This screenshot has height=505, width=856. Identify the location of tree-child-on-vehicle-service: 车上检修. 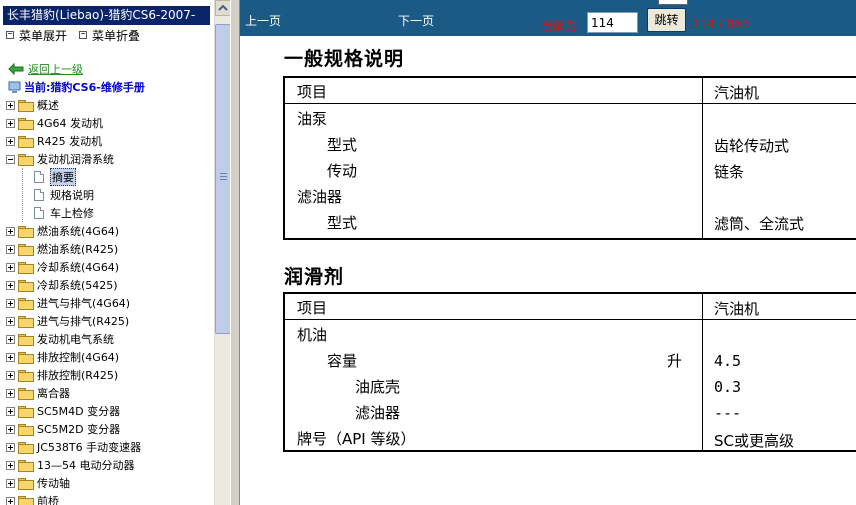
(108, 213).